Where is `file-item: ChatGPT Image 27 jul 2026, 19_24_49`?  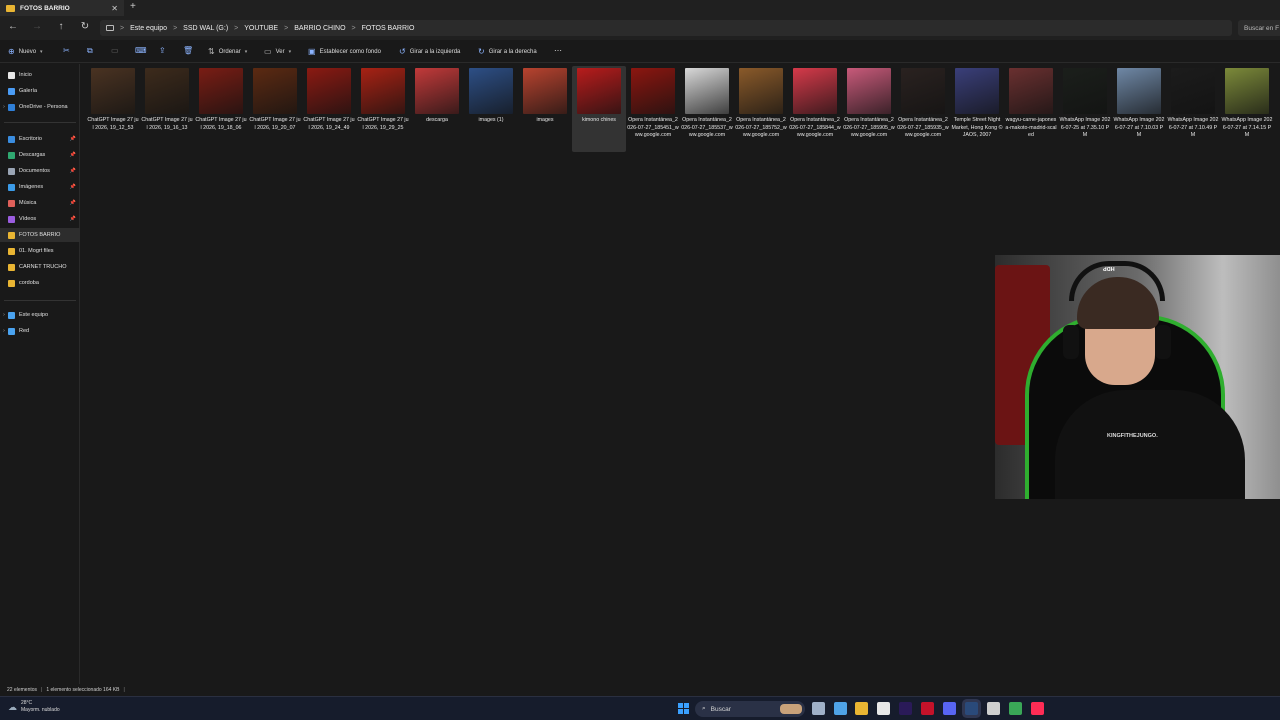
file-item: ChatGPT Image 27 jul 2026, 19_24_49 is located at coordinates (329, 109).